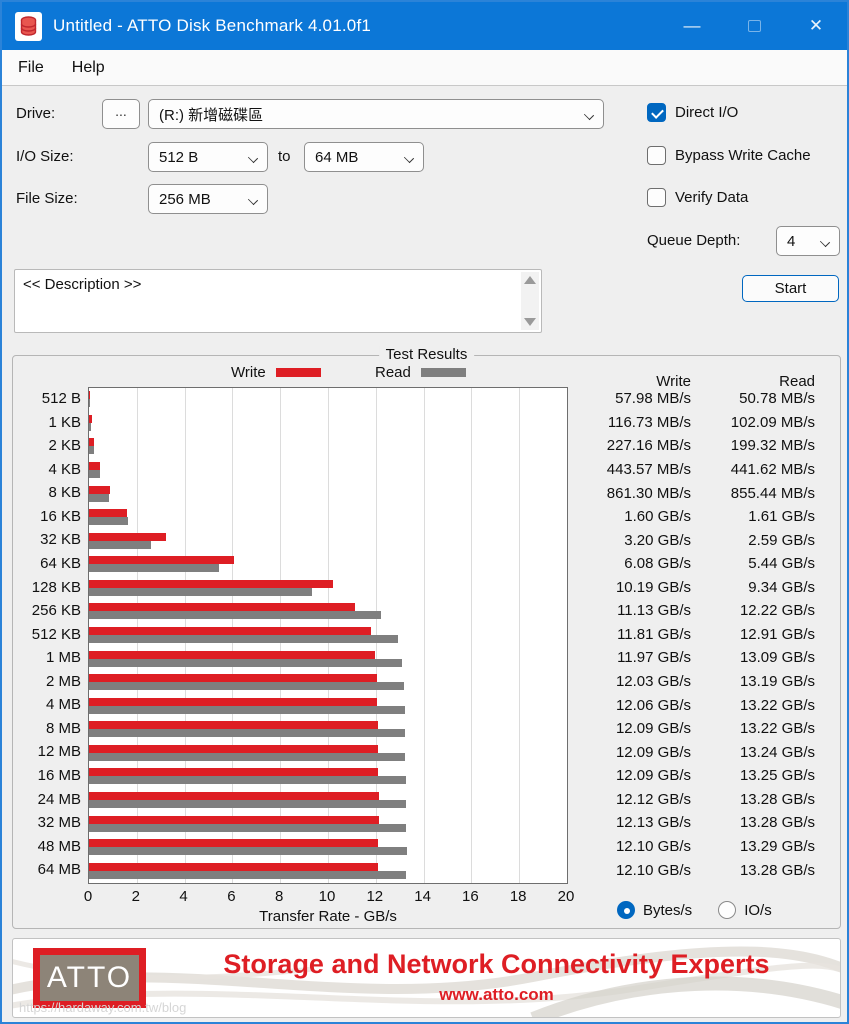 The width and height of the screenshot is (849, 1024). I want to click on chart-category-label: 2 MB, so click(63, 681).